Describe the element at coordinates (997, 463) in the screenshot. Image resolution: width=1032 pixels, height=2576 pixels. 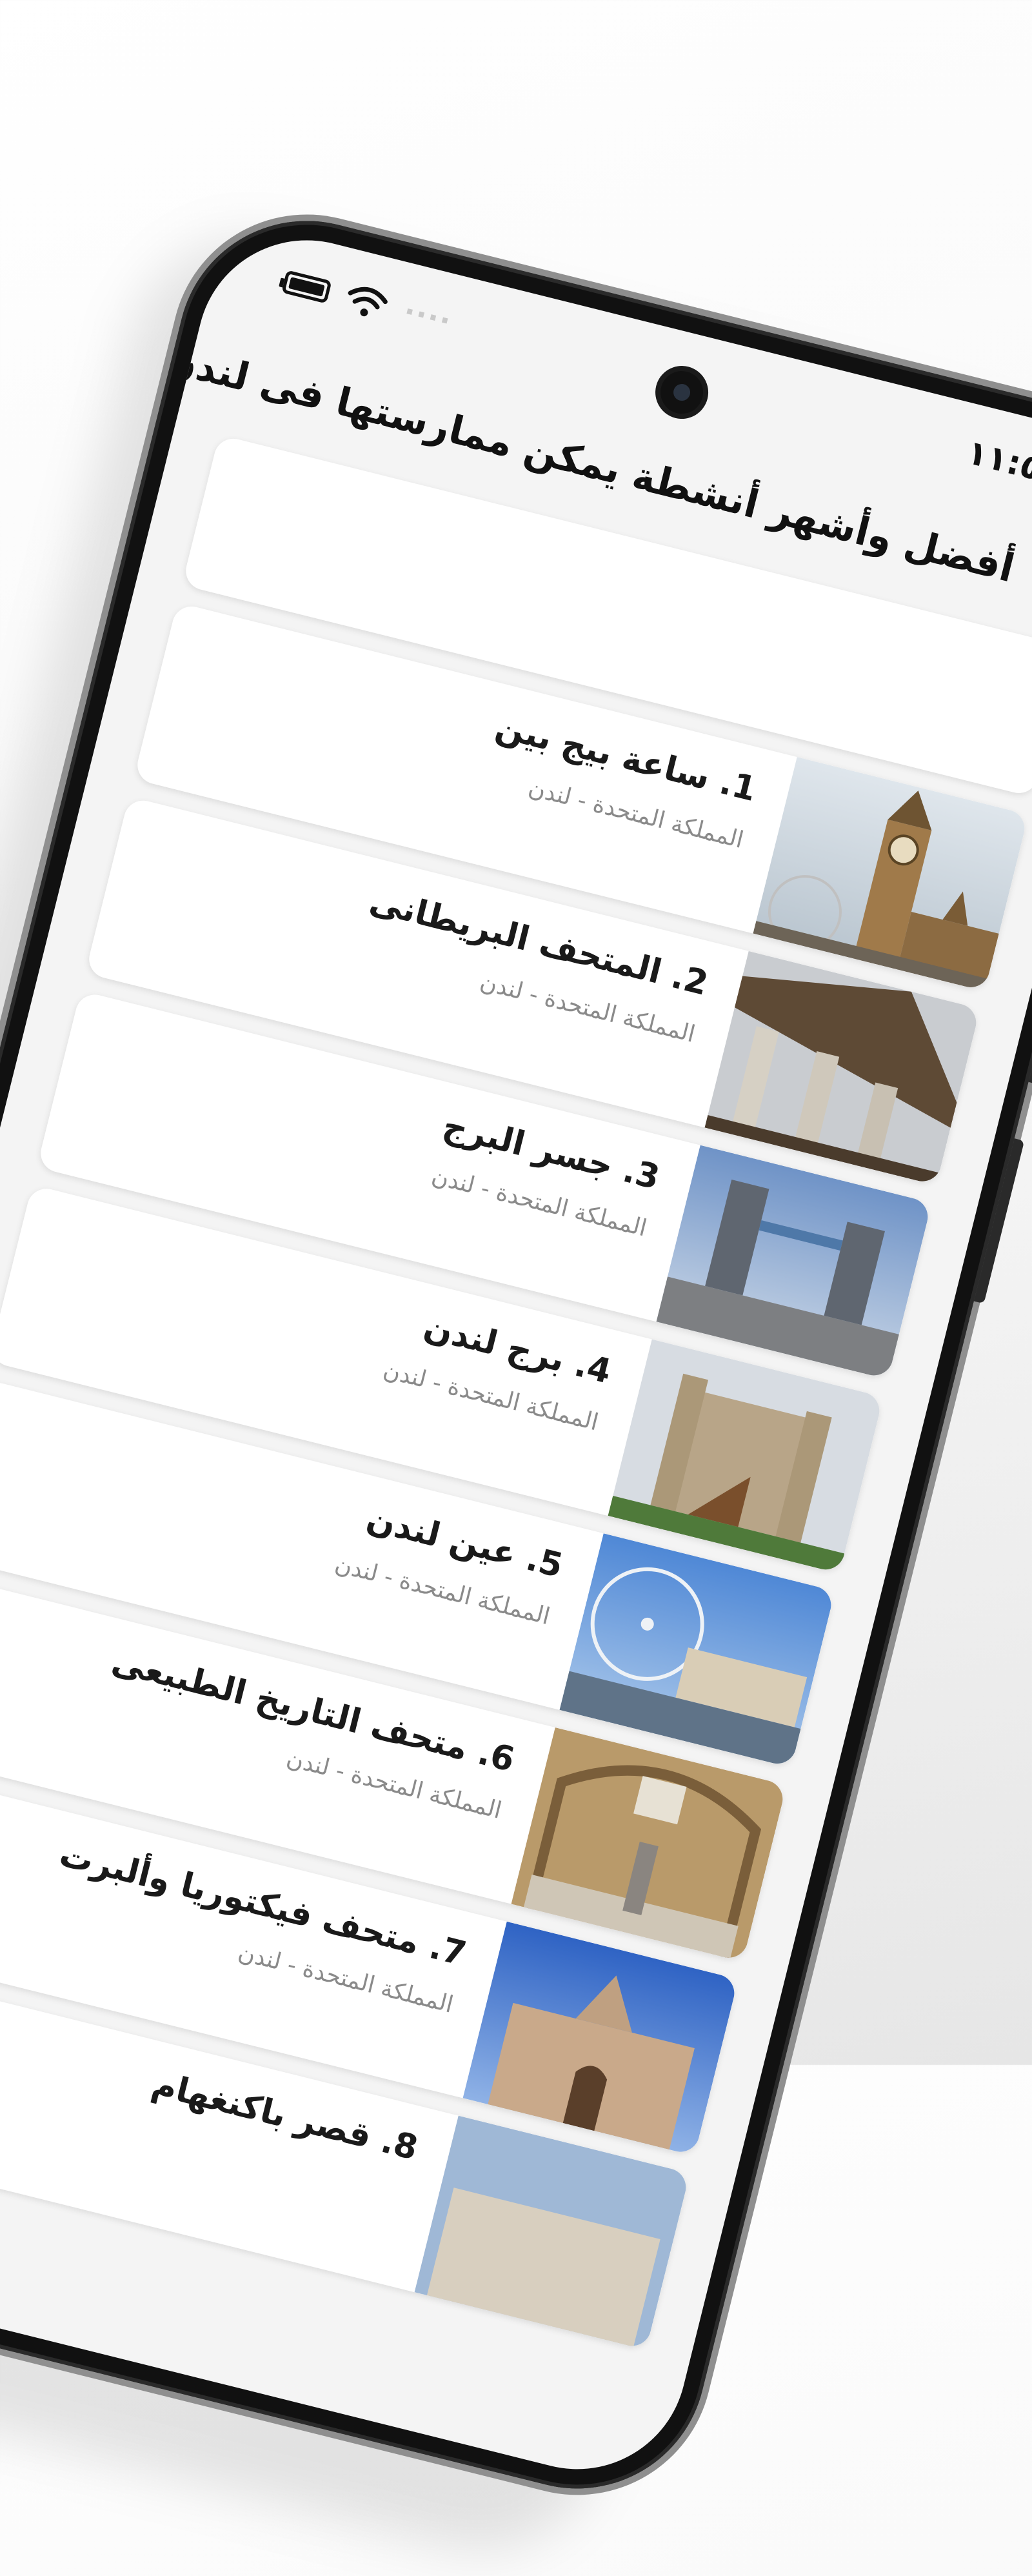
I see `status-time: ١١:٥٤` at that location.